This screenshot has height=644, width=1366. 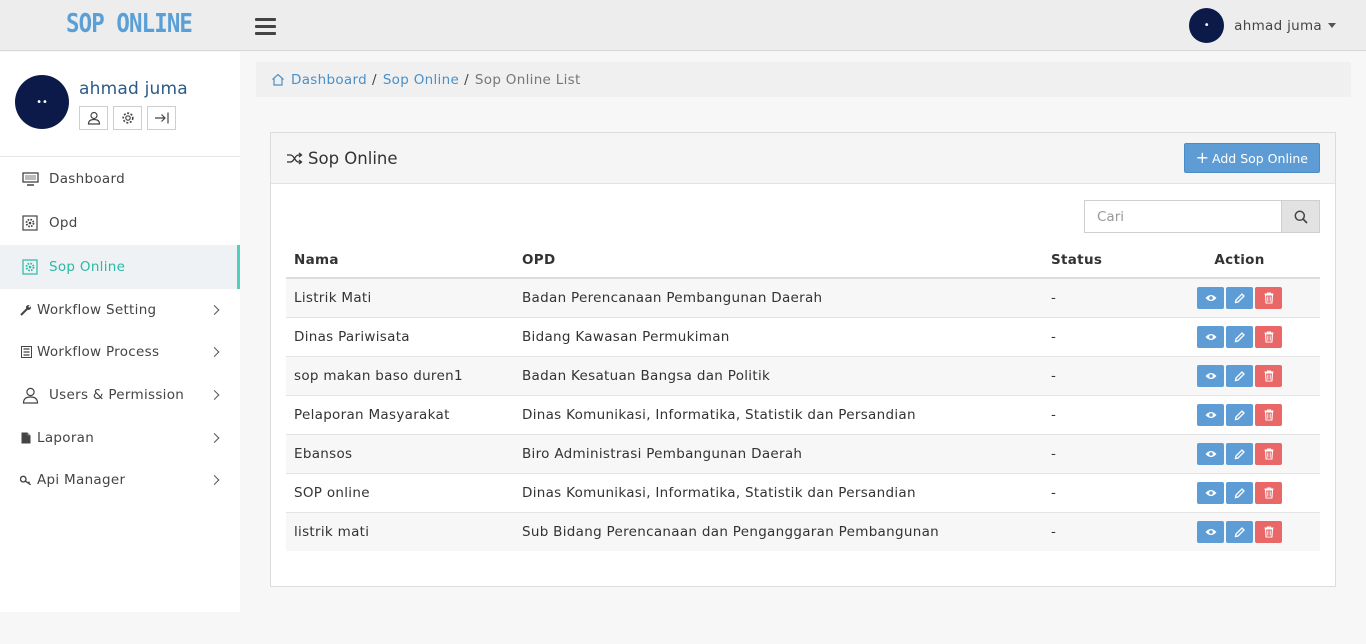 I want to click on sidebar-toggle-icon, so click(x=265, y=26).